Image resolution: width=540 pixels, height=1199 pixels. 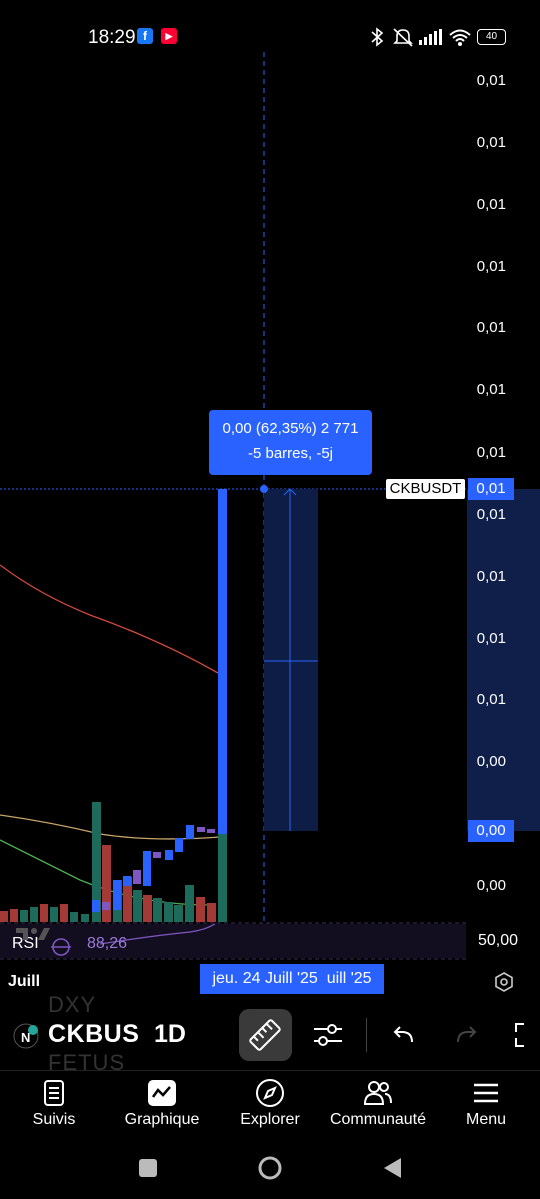 I want to click on symbol-logo-icon: N, so click(x=26, y=1036).